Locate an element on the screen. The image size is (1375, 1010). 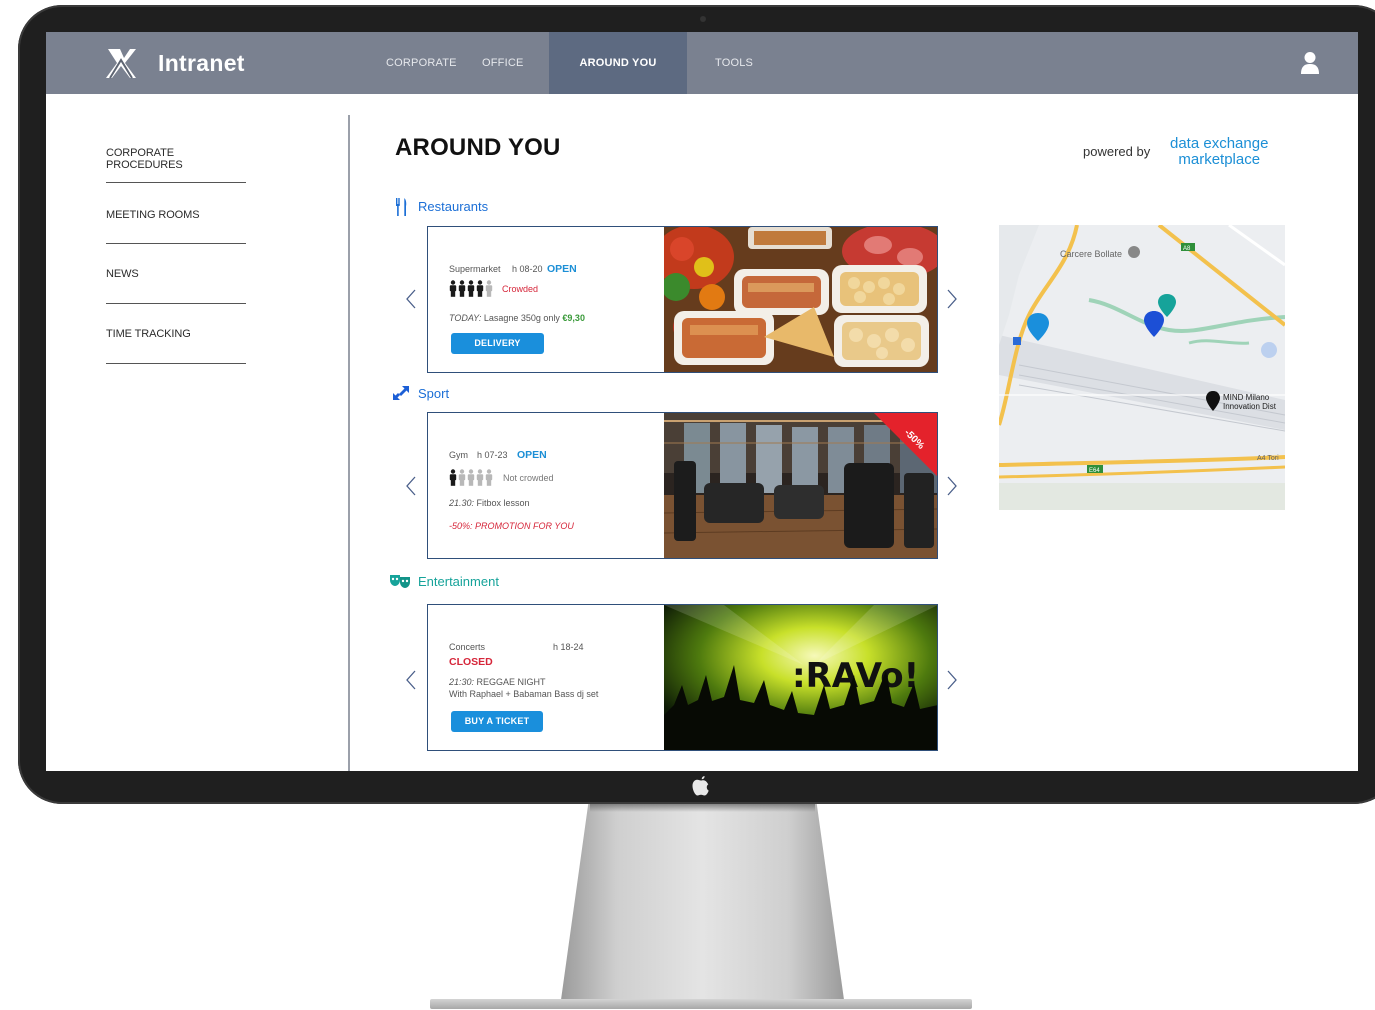
sidebar-item-corporate-procedures: CORPORATE PROCEDURES is located at coordinates (176, 159).